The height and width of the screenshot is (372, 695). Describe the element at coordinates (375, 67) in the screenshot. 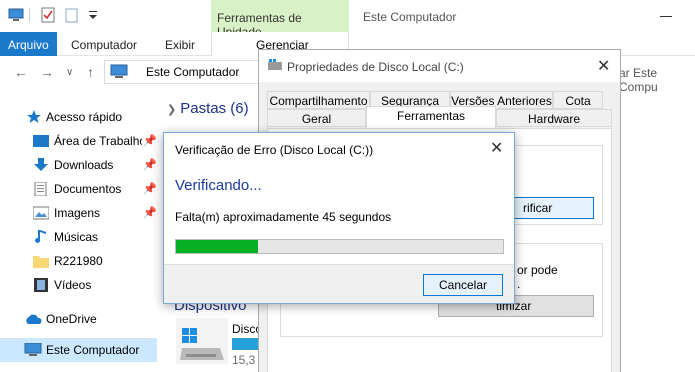

I see `properties-title: Propriedades de Disco Local (C:)` at that location.